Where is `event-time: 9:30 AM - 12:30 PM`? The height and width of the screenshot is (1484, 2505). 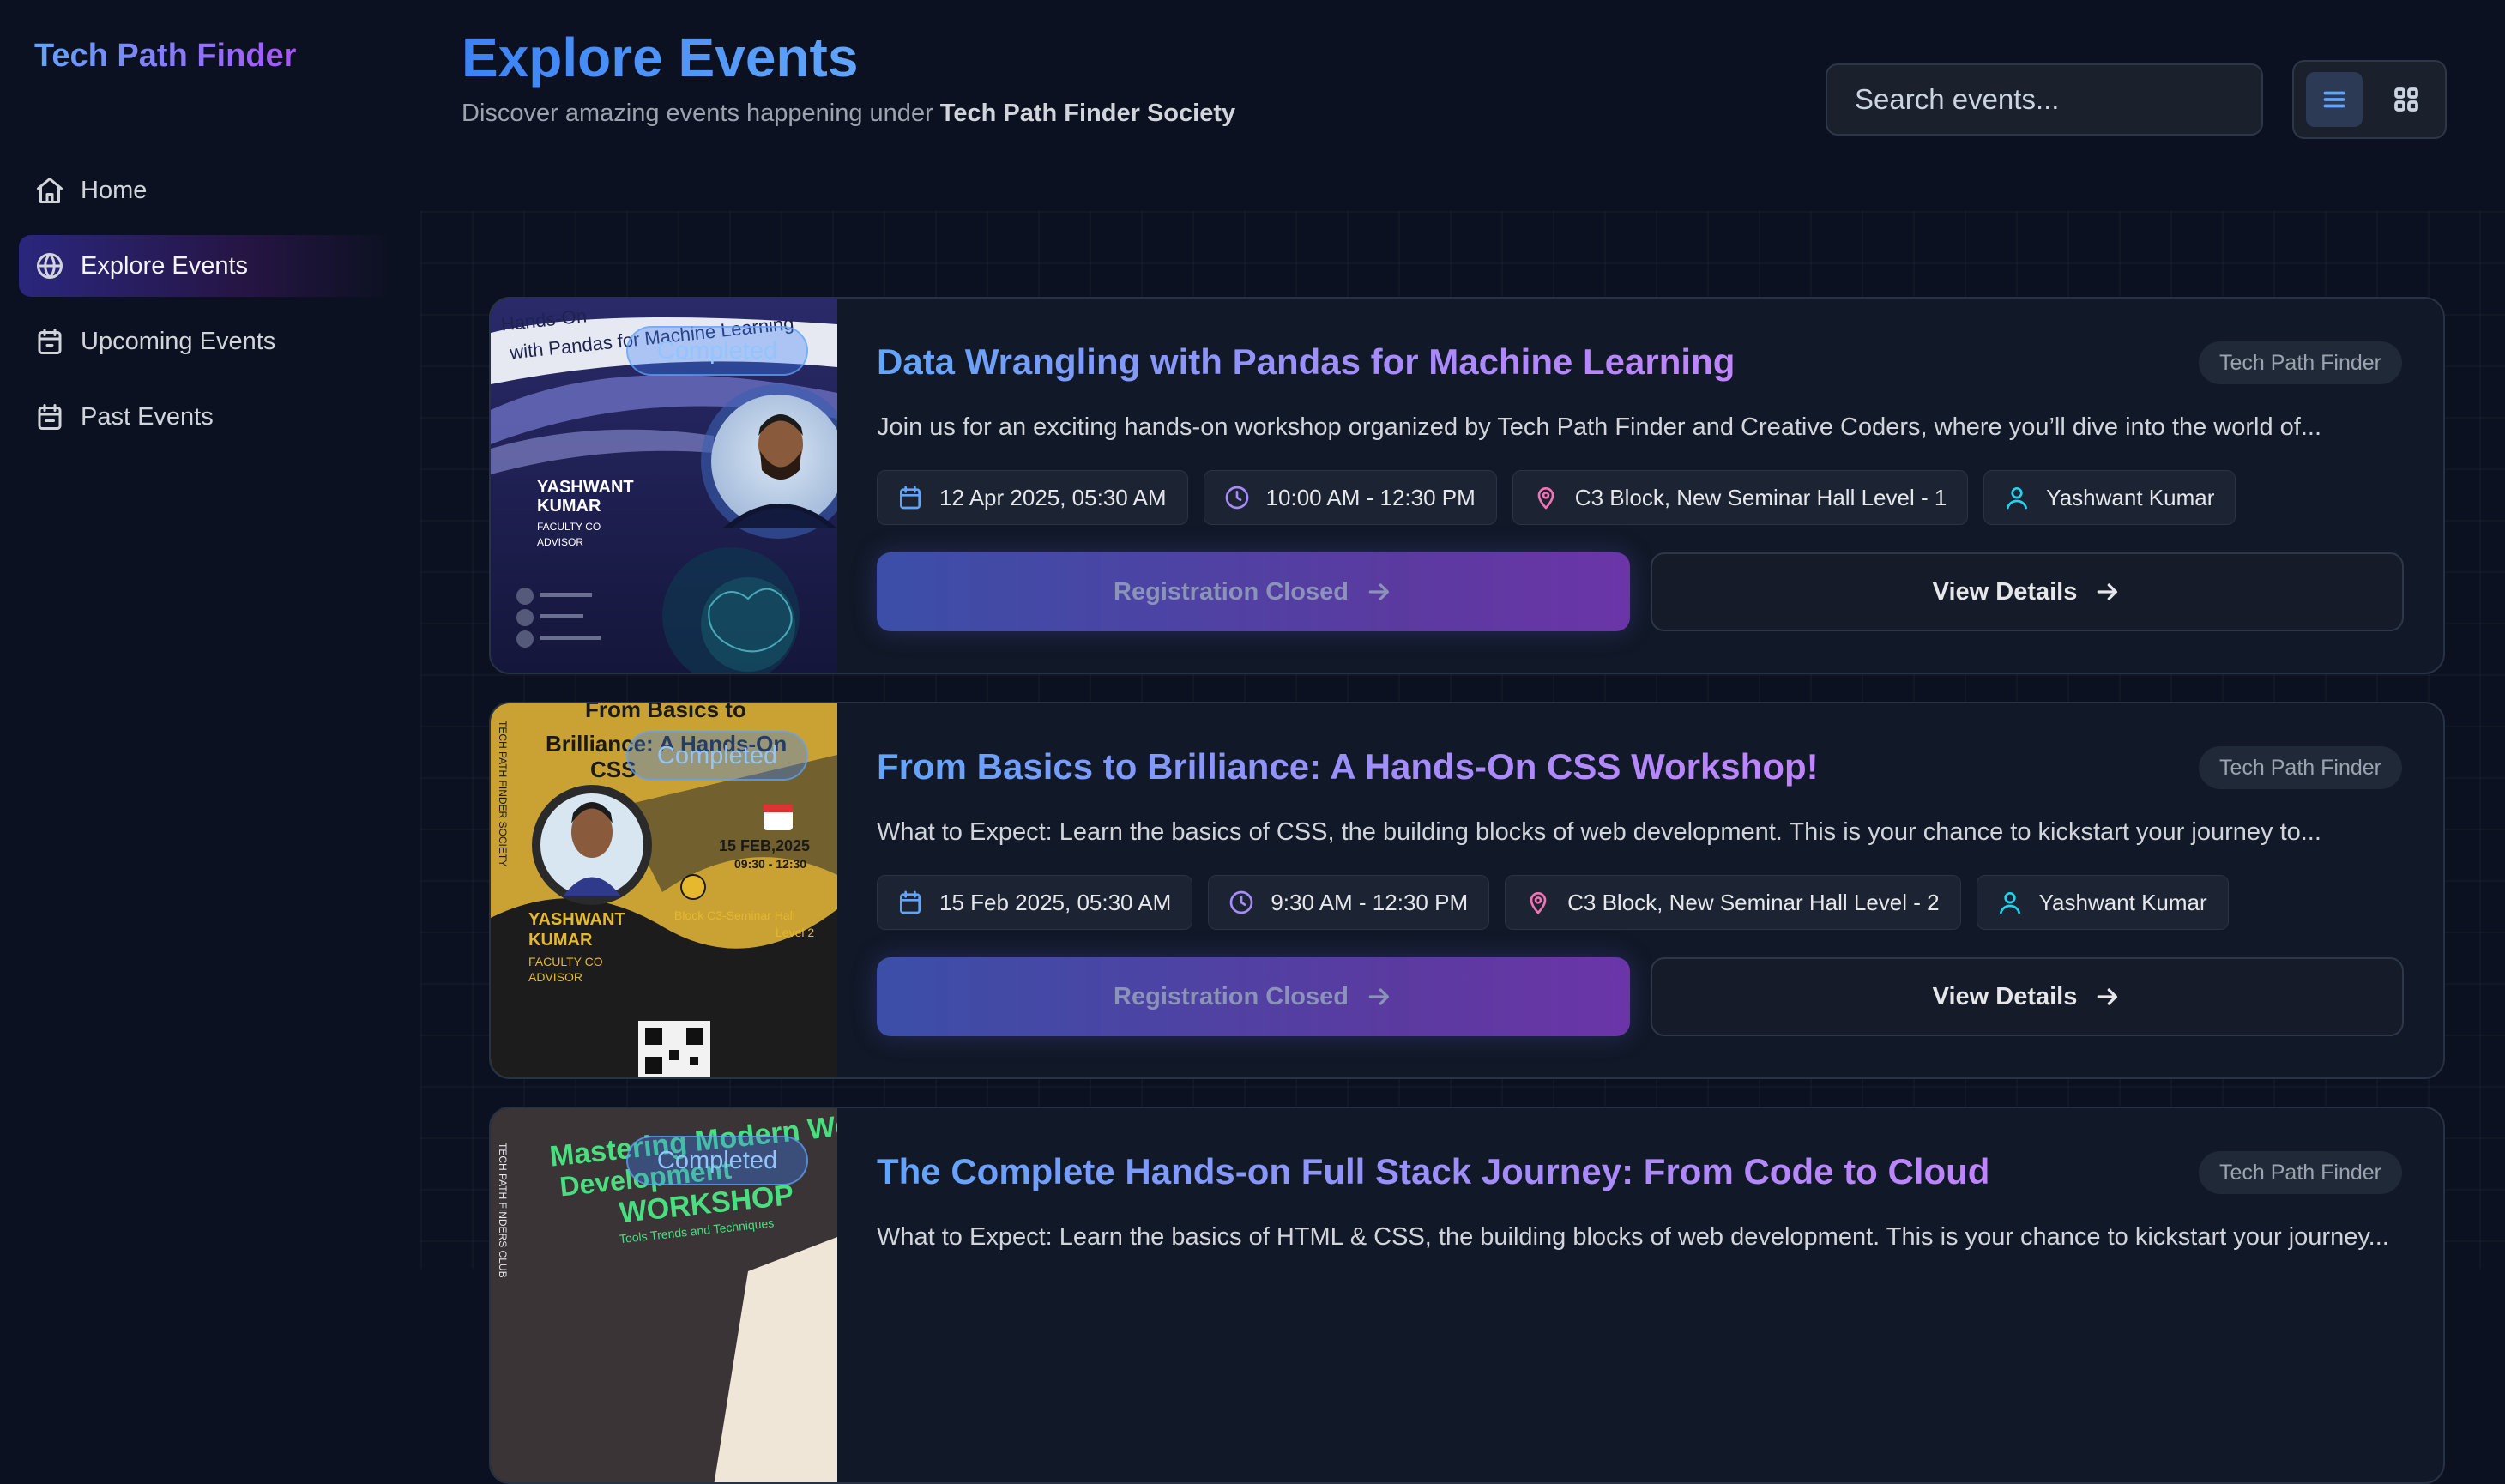
event-time: 9:30 AM - 12:30 PM is located at coordinates (1370, 902).